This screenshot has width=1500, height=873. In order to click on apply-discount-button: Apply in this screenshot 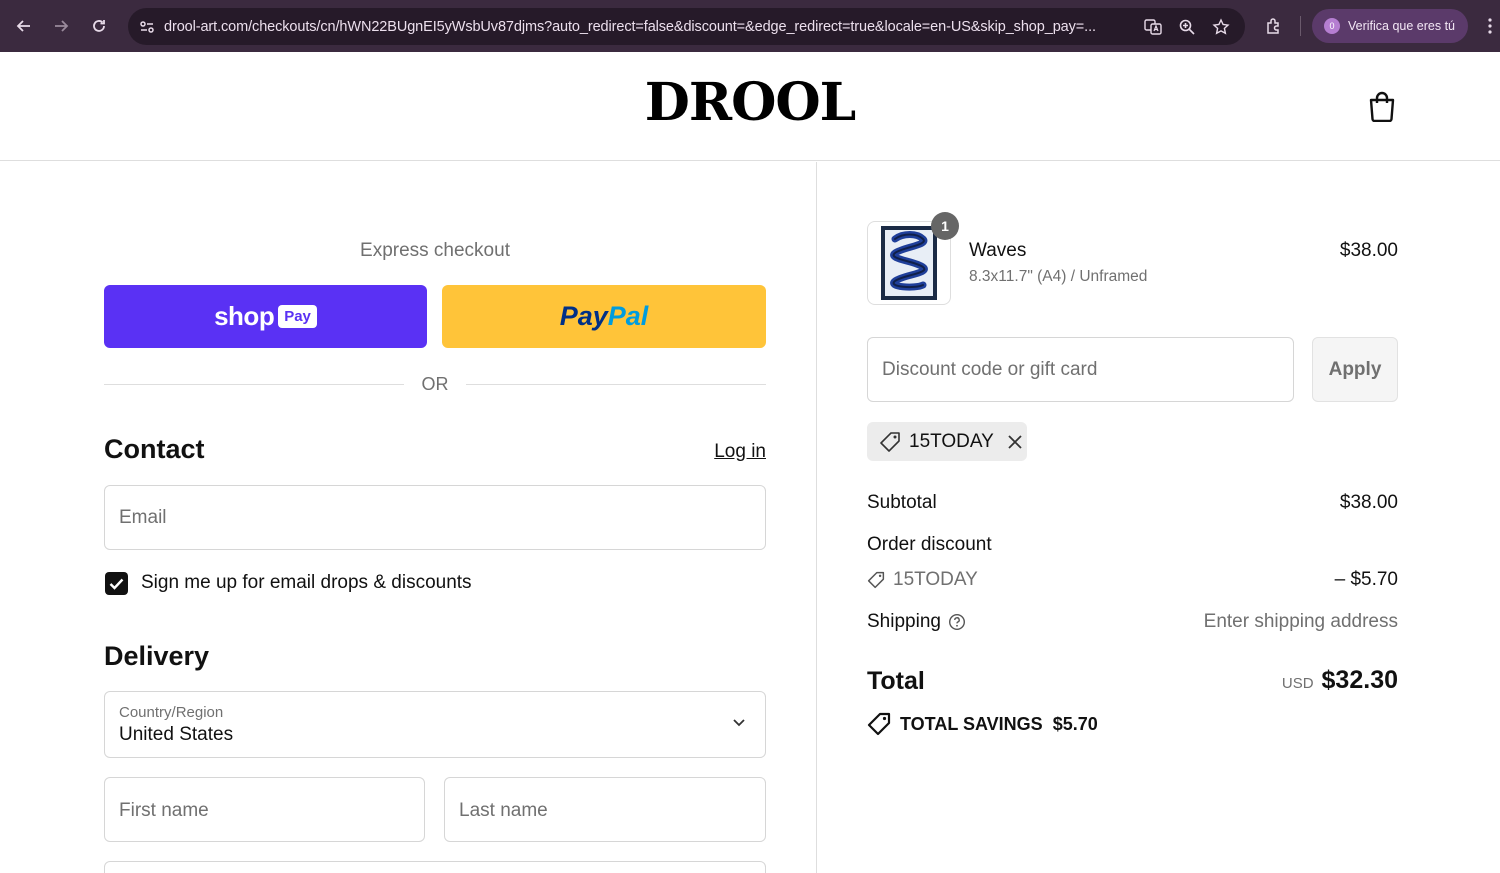, I will do `click(1355, 369)`.